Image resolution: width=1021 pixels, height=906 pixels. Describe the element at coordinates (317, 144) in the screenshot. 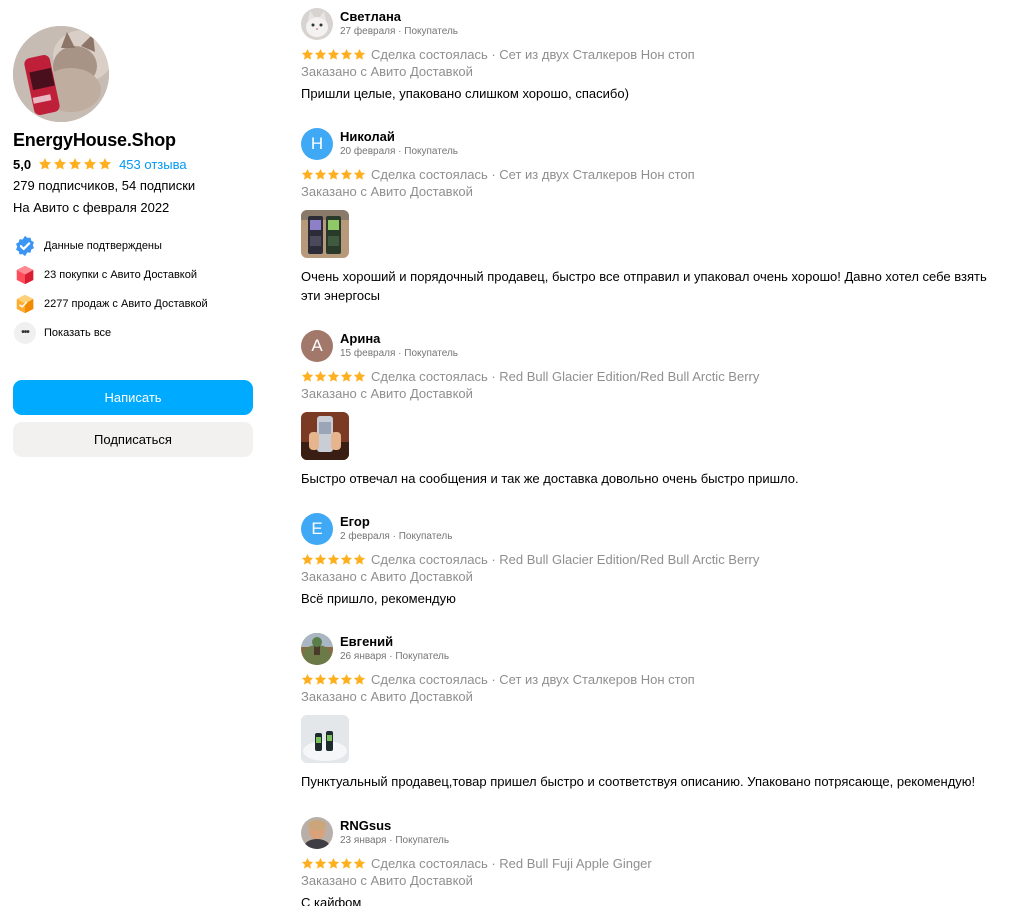

I see `reviewer-avatar: Н` at that location.